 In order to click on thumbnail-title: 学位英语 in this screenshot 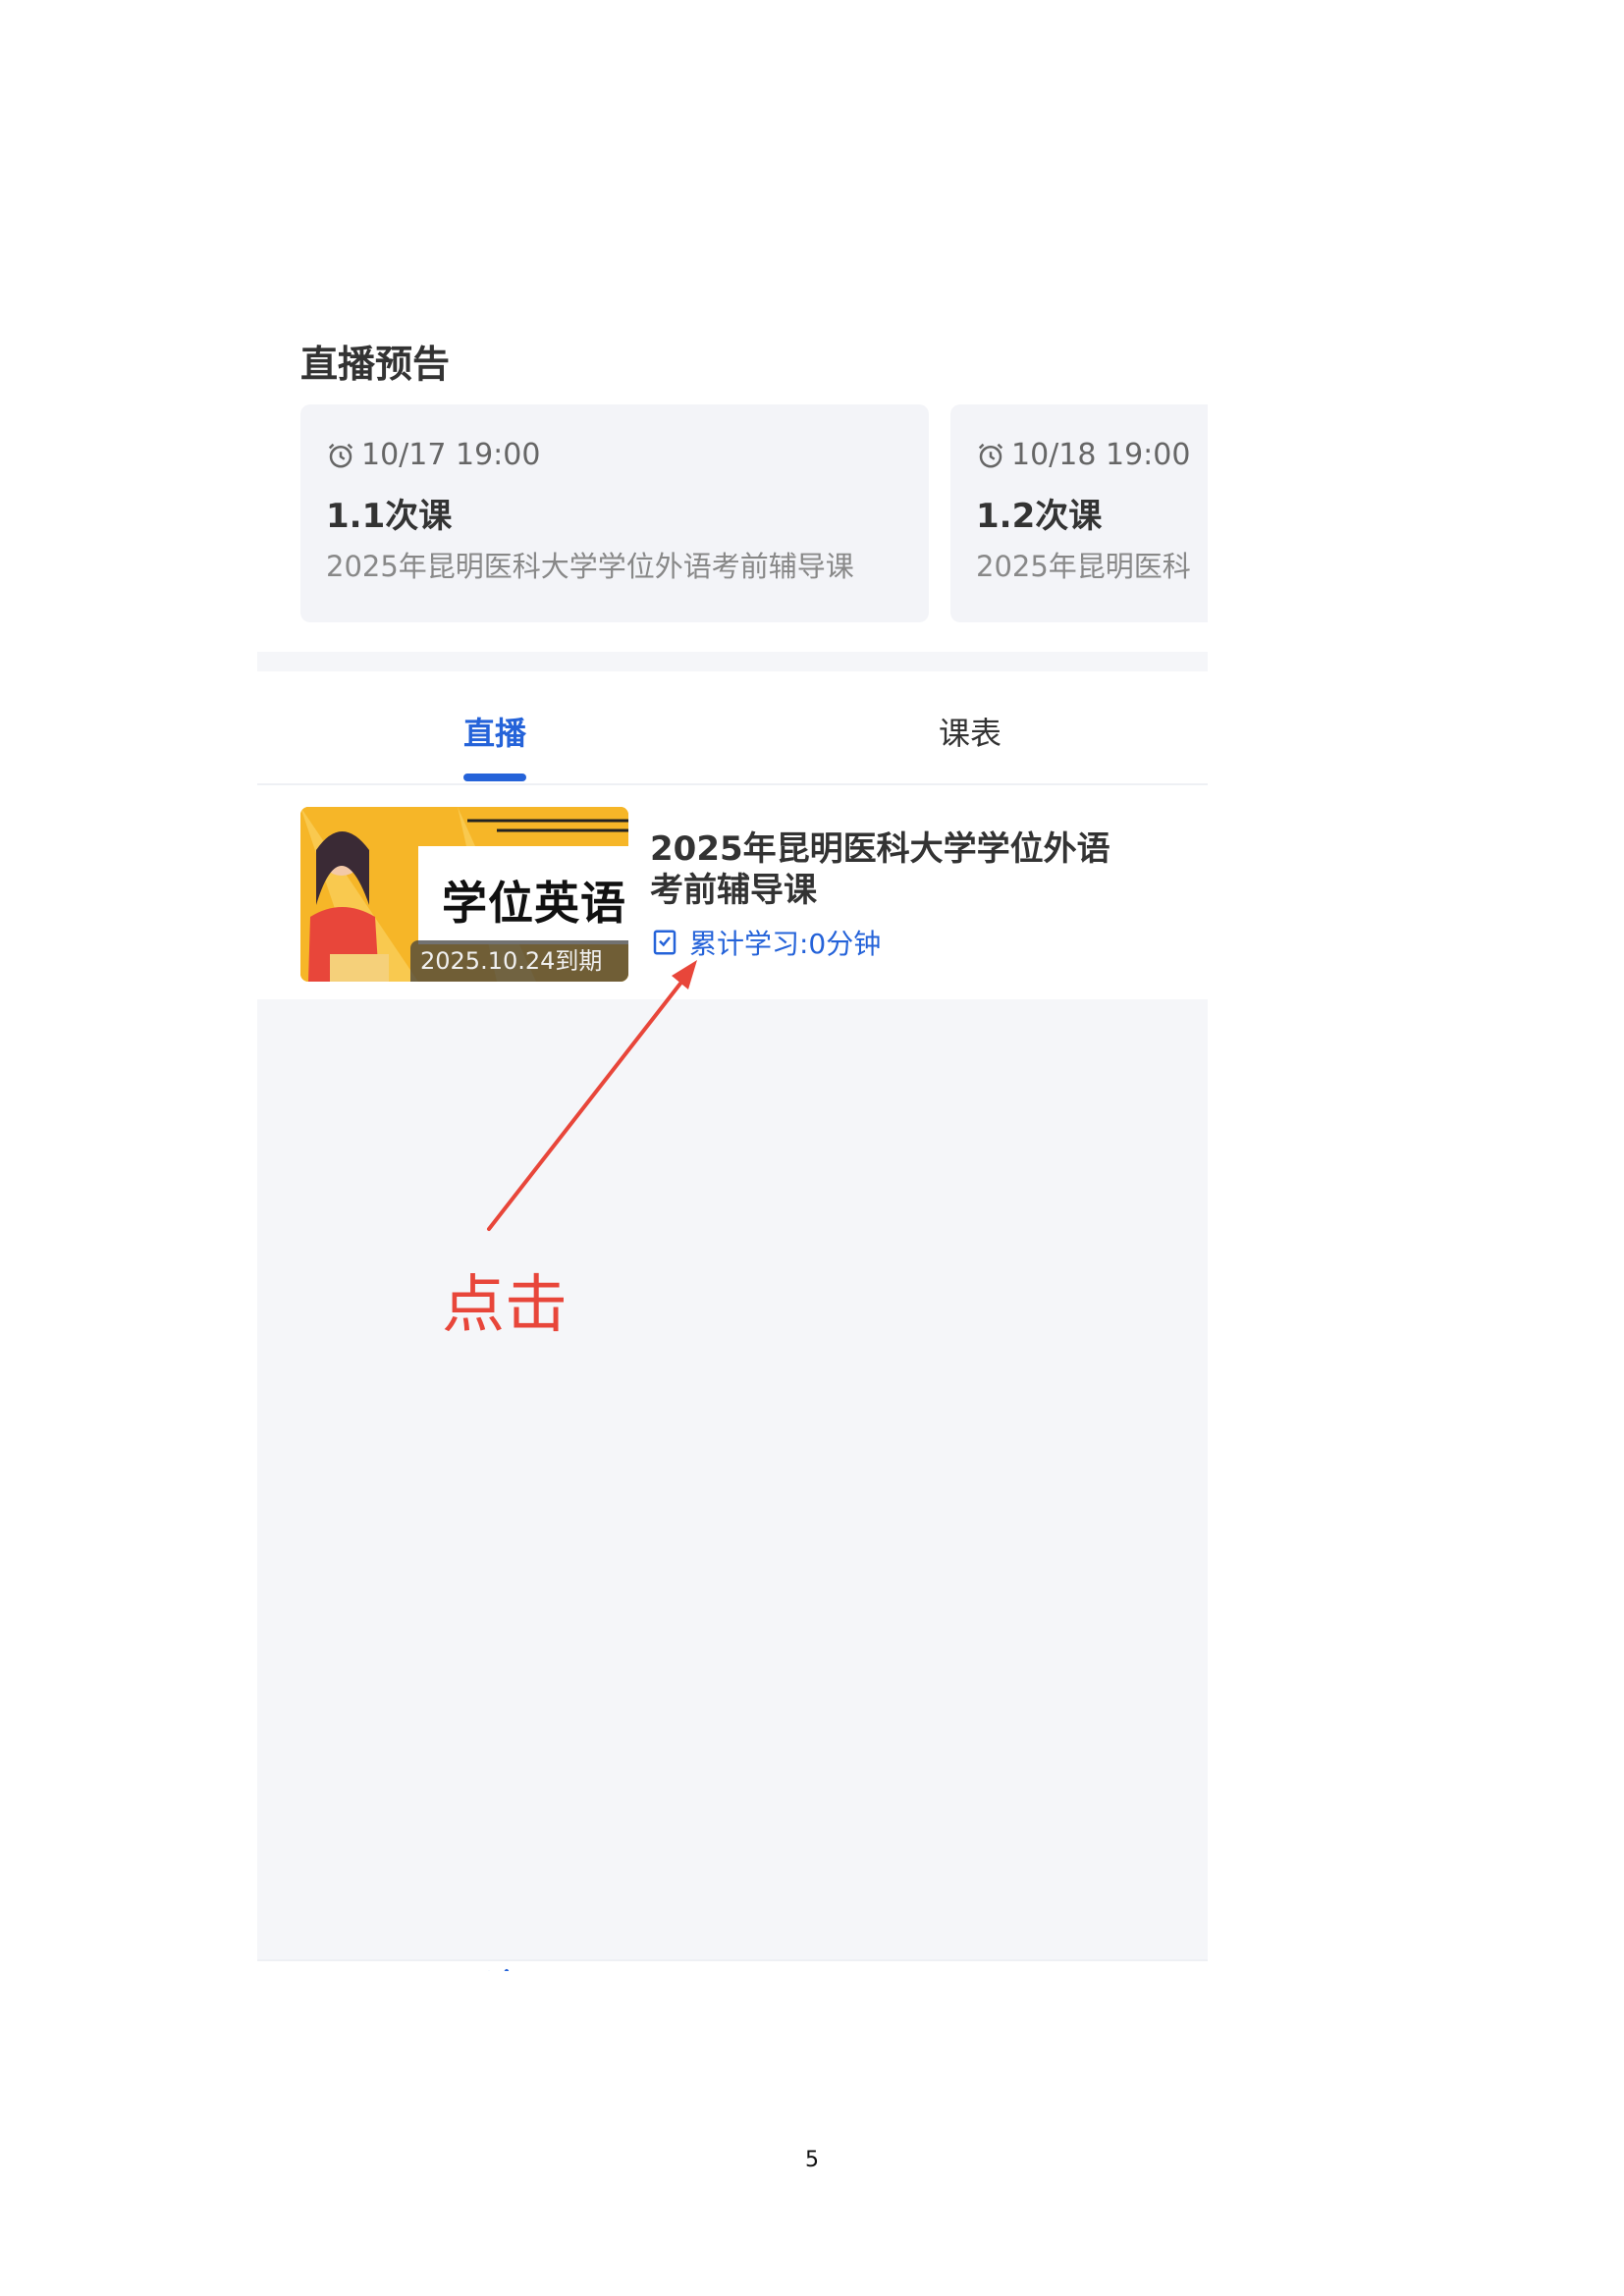, I will do `click(534, 903)`.